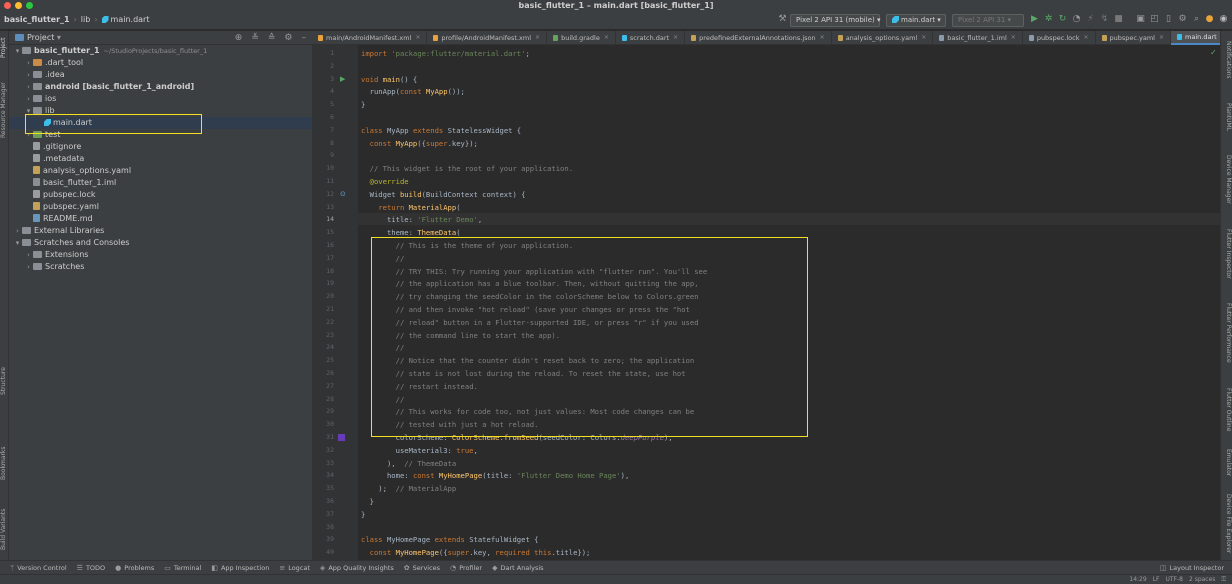 The image size is (1232, 584). What do you see at coordinates (1227, 410) in the screenshot?
I see `stripe-tab-flutter-outline: Flutter Outline` at bounding box center [1227, 410].